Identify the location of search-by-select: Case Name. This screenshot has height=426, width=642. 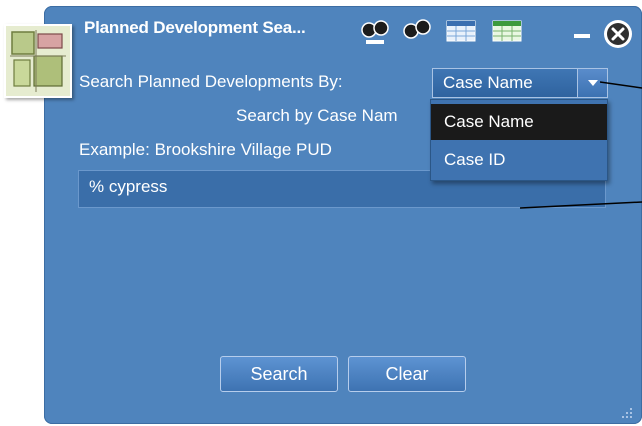
(520, 83).